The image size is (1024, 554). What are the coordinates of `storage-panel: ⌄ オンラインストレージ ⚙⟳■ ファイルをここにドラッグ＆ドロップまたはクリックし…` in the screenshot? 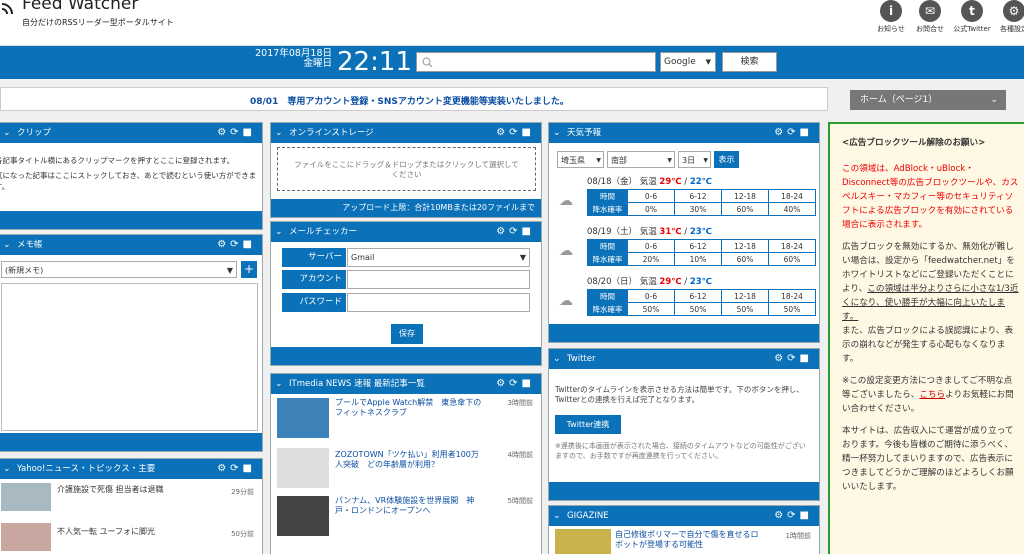 It's located at (406, 170).